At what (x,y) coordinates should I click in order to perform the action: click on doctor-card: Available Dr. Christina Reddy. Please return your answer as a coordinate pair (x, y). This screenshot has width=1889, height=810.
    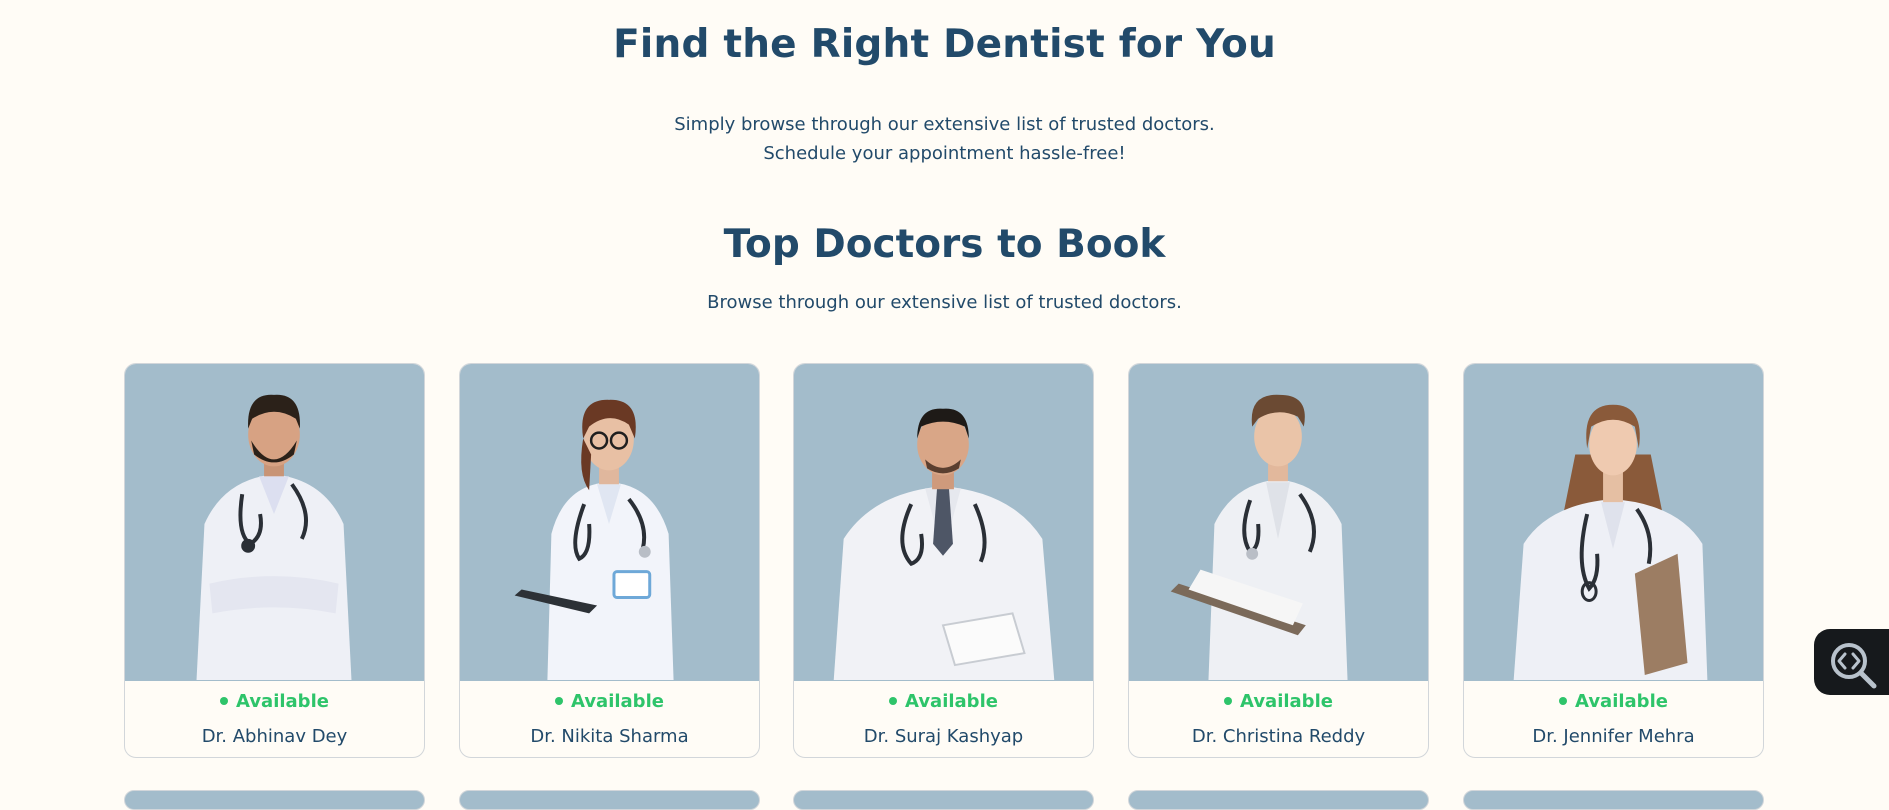
    Looking at the image, I should click on (1278, 560).